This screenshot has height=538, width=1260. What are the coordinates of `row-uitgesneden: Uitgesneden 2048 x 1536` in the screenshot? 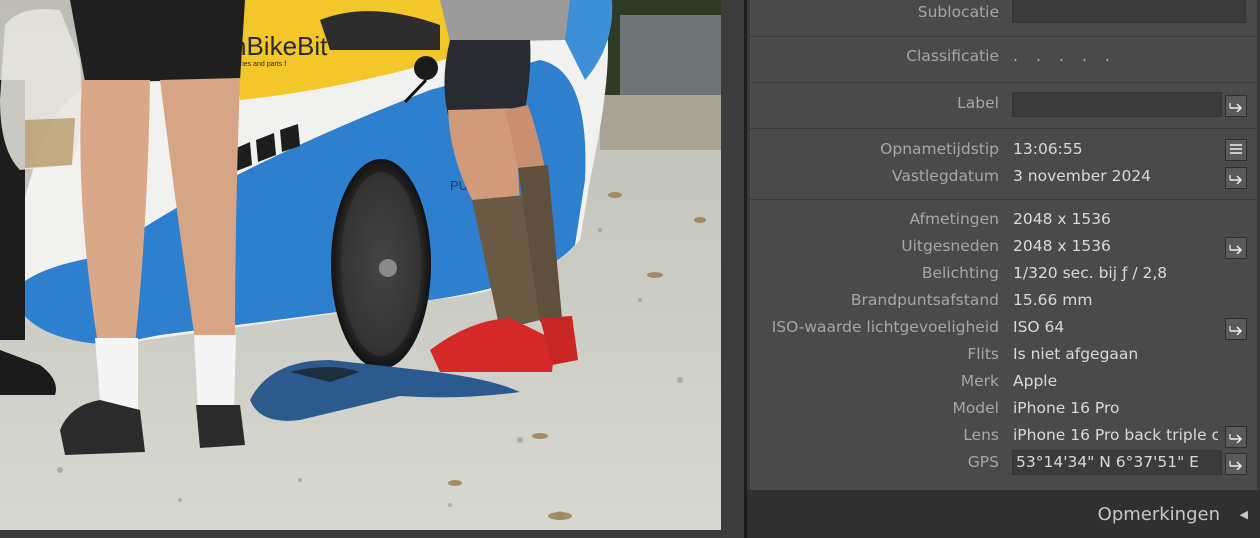 It's located at (1003, 246).